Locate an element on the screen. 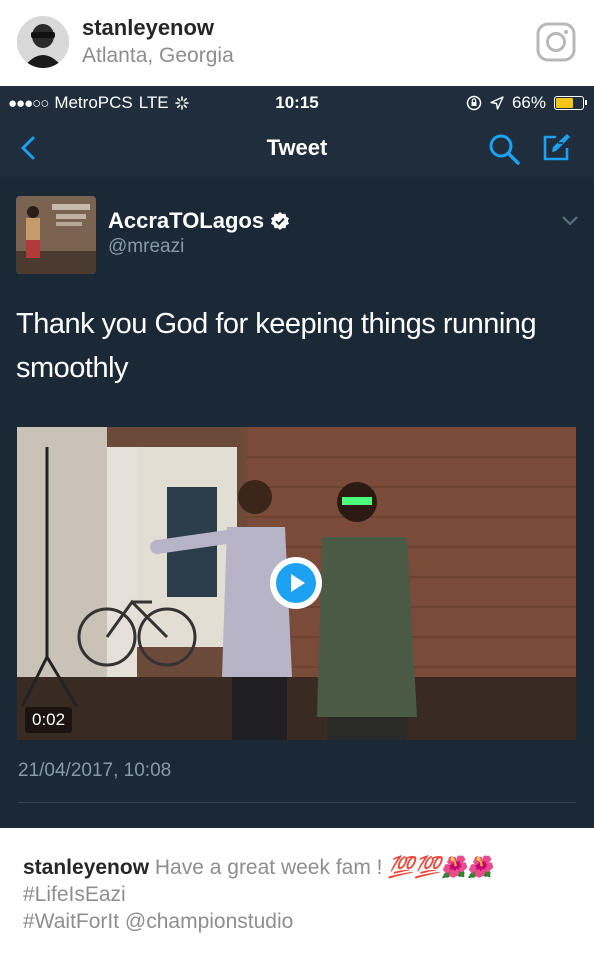 This screenshot has height=960, width=594. rotation-lock-icon is located at coordinates (474, 103).